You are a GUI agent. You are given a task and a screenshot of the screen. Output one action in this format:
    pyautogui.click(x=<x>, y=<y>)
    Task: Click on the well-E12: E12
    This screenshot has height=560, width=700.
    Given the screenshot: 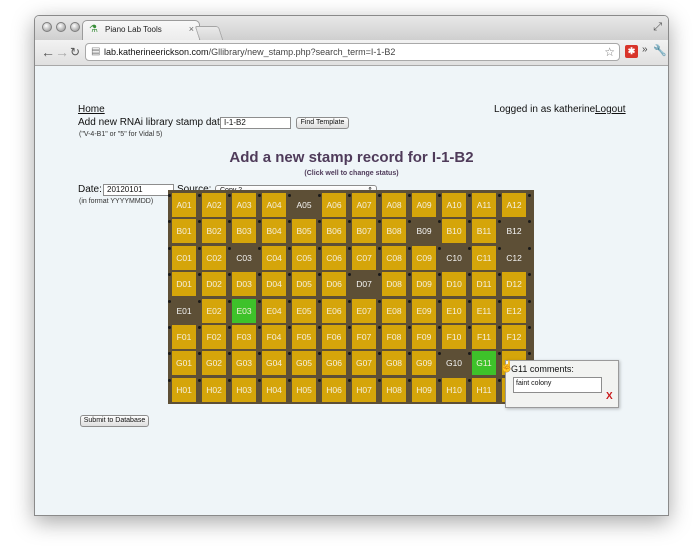 What is the action you would take?
    pyautogui.click(x=514, y=310)
    